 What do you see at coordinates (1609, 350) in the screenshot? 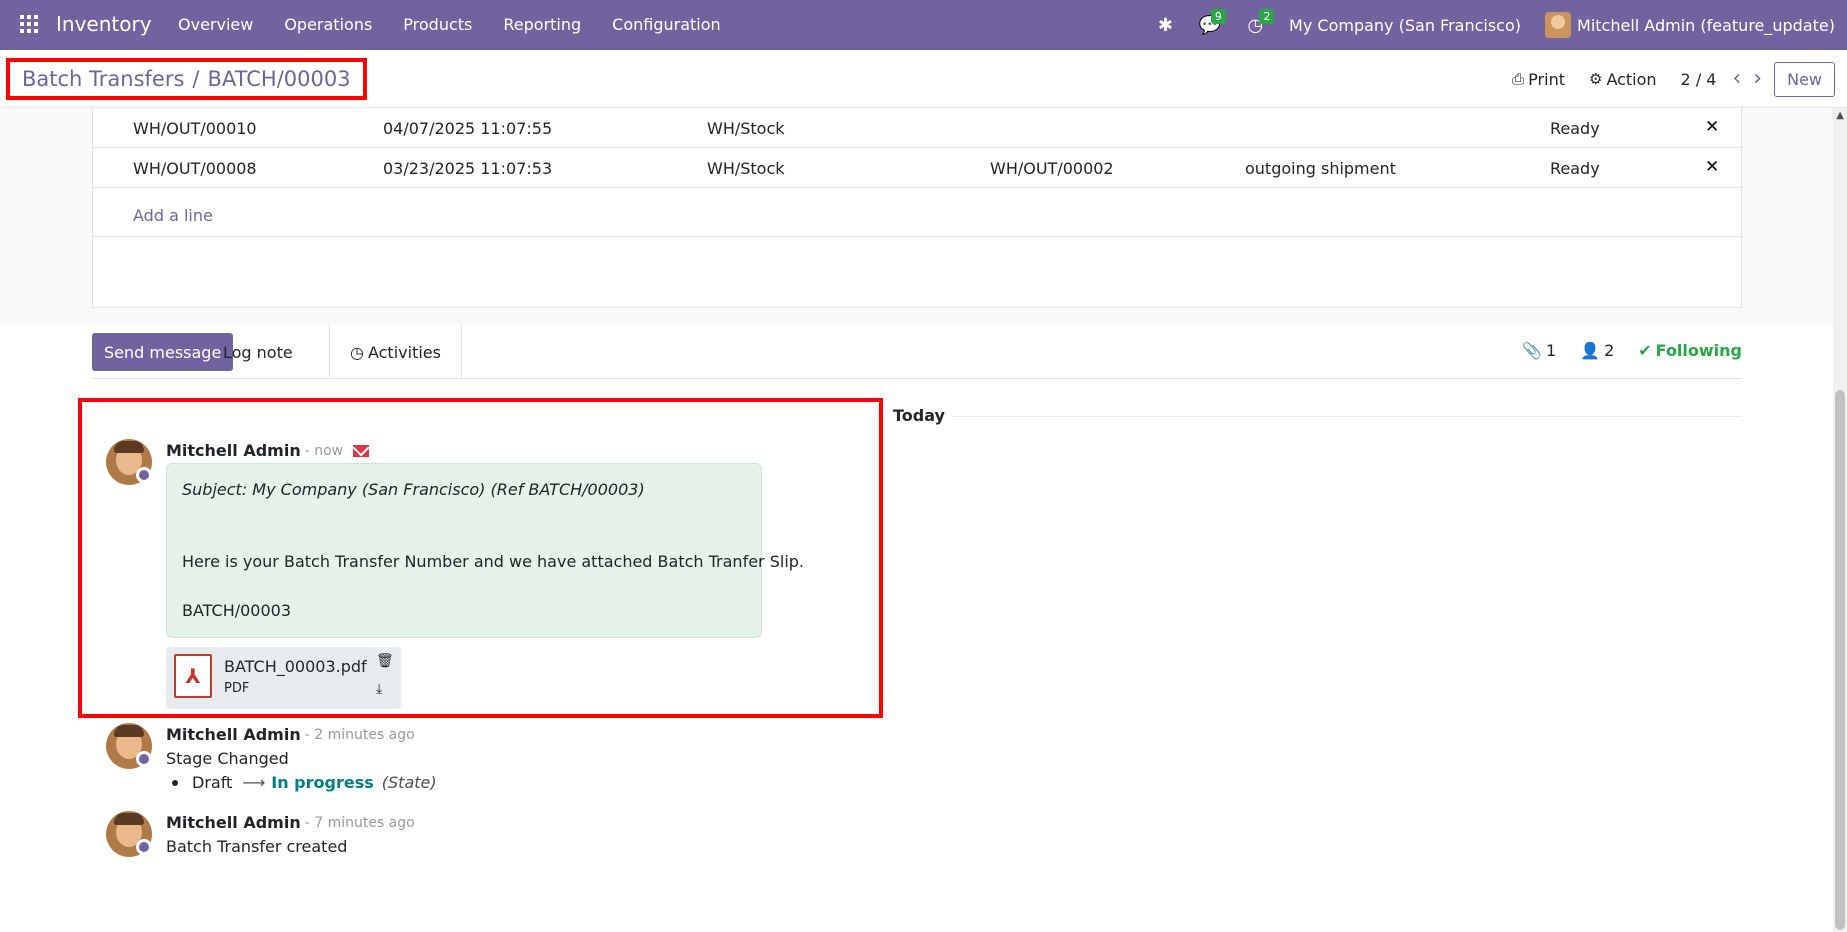
I see `followers-count: 2` at bounding box center [1609, 350].